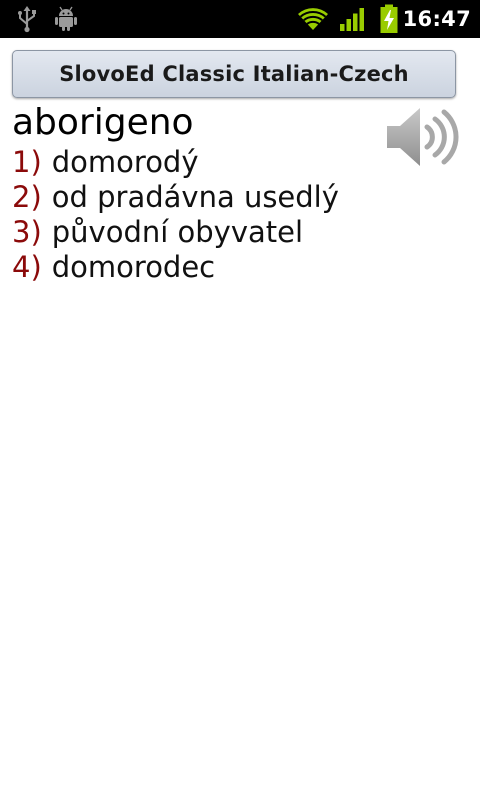 The height and width of the screenshot is (800, 480). What do you see at coordinates (240, 19) in the screenshot?
I see `status-bar: 16:47` at bounding box center [240, 19].